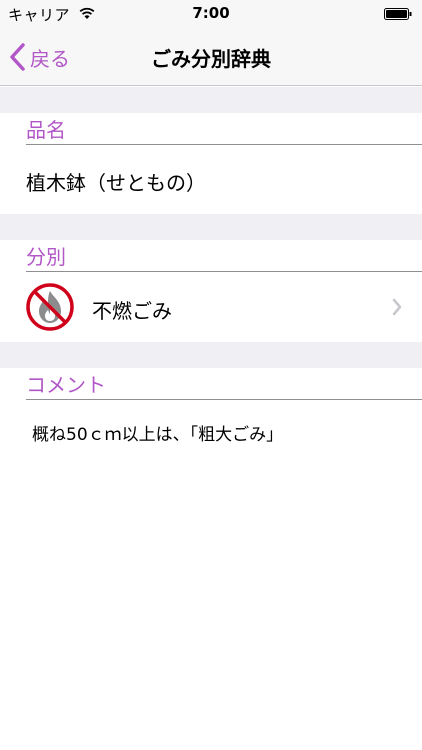  What do you see at coordinates (224, 384) in the screenshot?
I see `comment-header: コメント` at bounding box center [224, 384].